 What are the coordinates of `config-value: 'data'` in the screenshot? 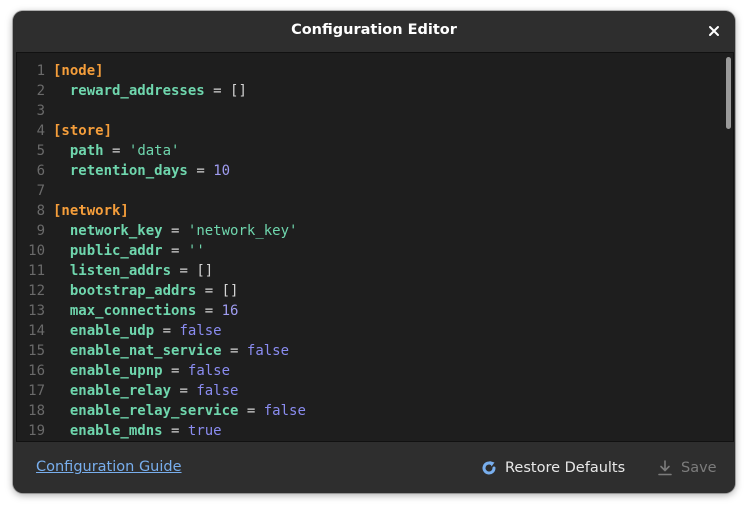 It's located at (154, 151).